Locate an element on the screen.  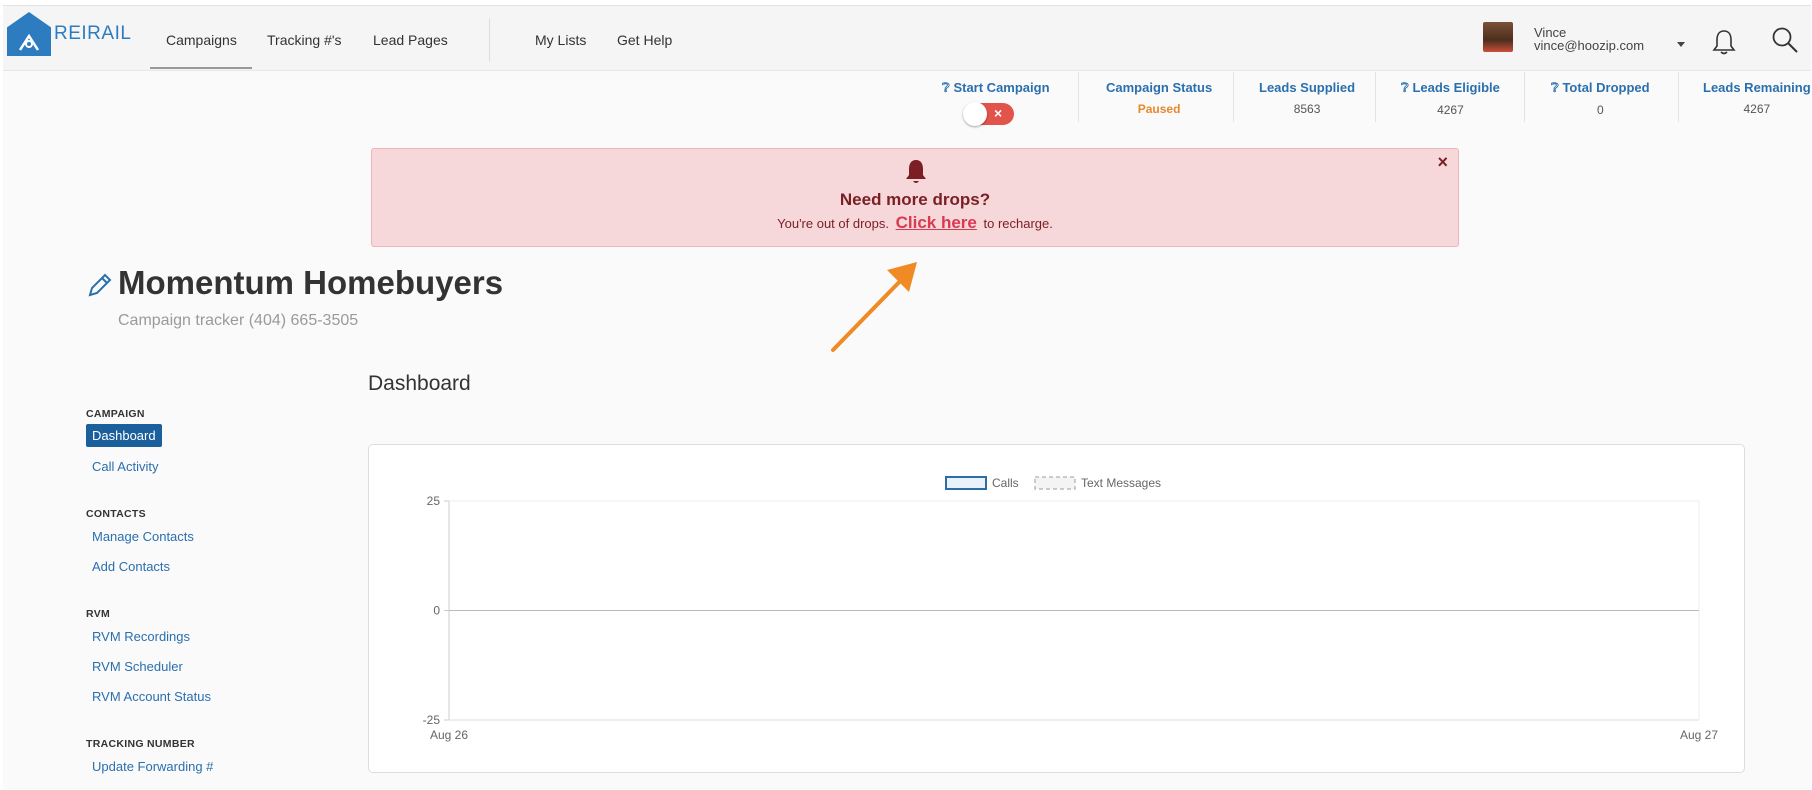
sidebar-heading-tracking-number: TRACKING NUMBER is located at coordinates (140, 744).